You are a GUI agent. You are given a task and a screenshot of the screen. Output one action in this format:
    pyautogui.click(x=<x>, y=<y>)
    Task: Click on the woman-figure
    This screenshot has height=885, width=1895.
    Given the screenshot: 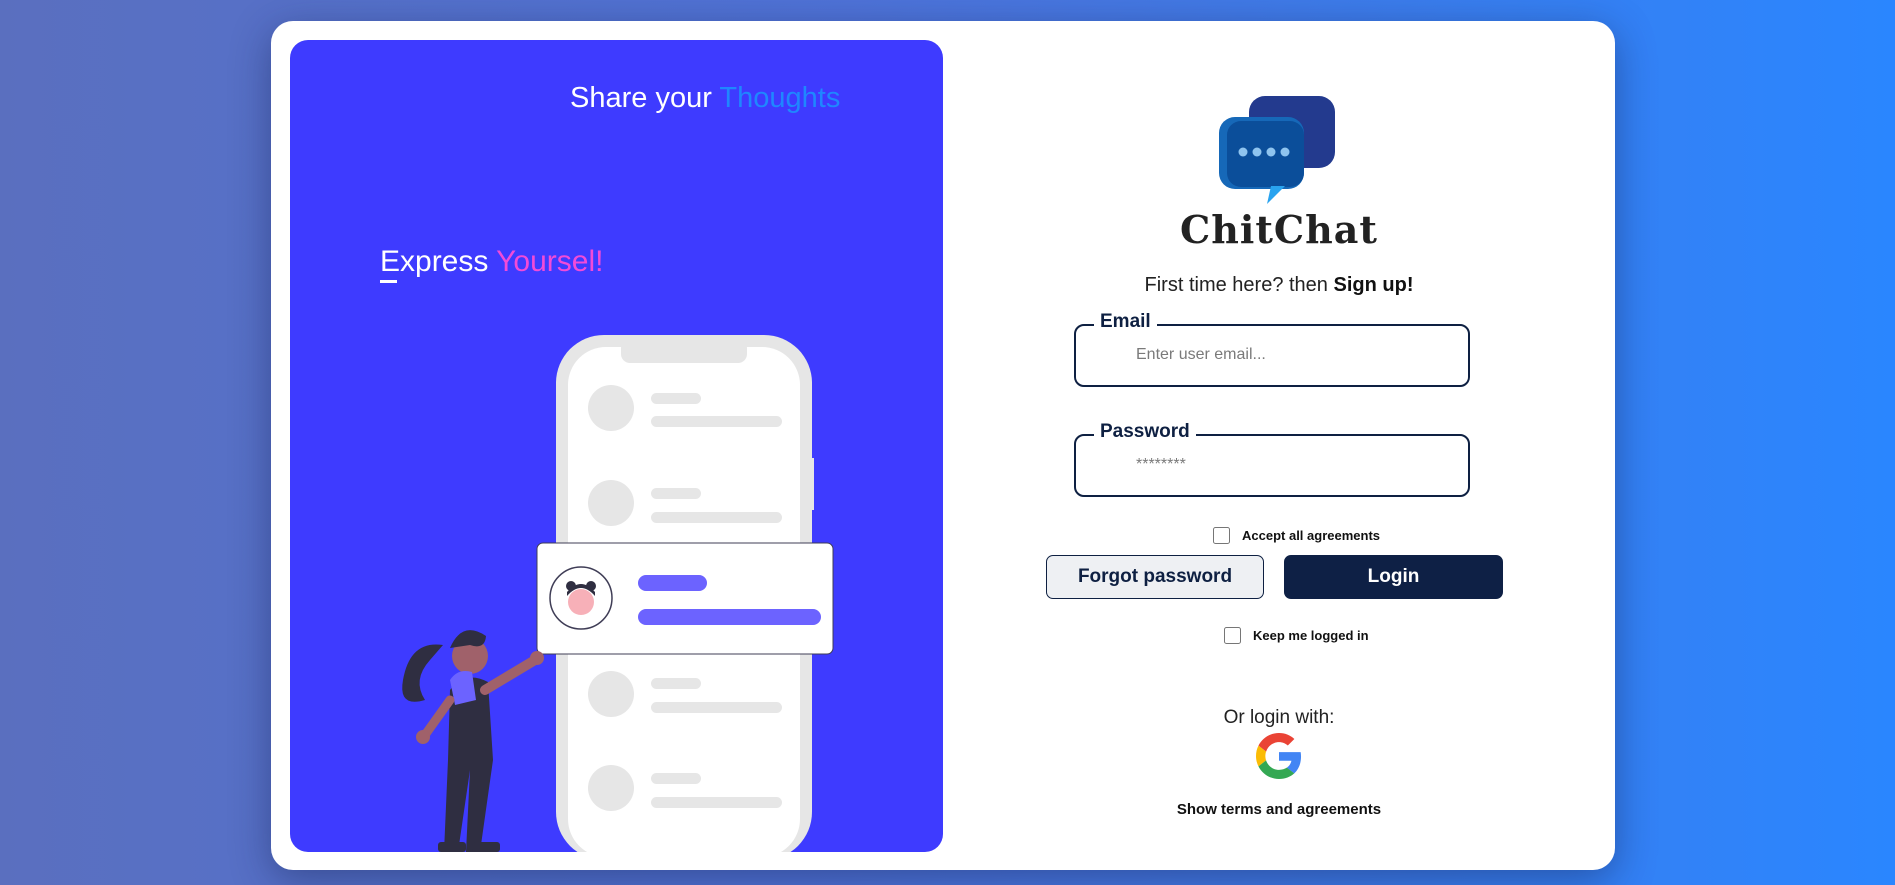 What is the action you would take?
    pyautogui.click(x=473, y=741)
    